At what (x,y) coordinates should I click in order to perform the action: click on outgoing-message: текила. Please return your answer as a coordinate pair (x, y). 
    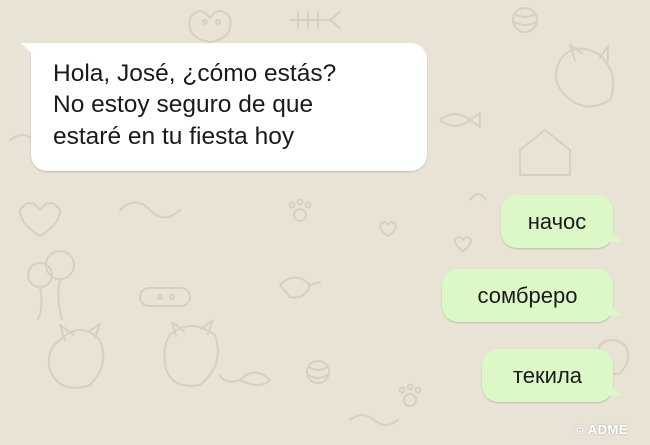
    Looking at the image, I should click on (552, 375).